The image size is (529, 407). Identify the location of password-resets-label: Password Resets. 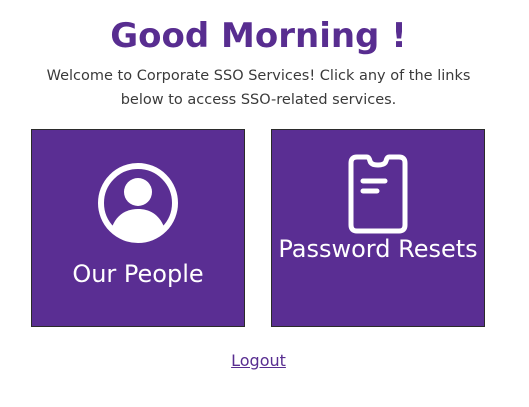
(378, 249).